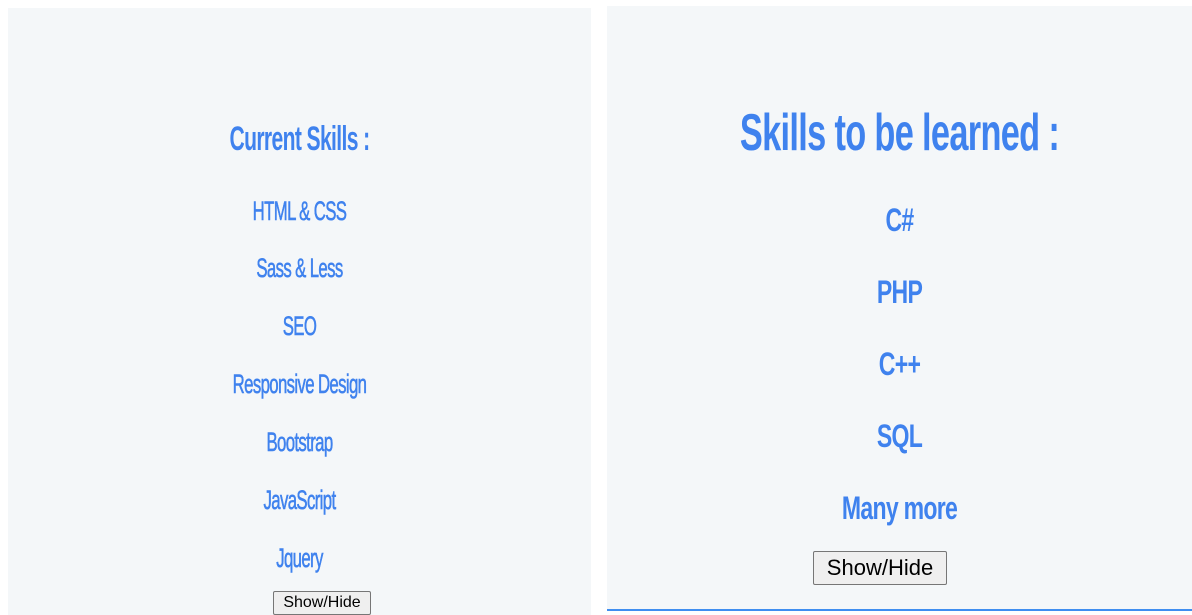  I want to click on learn-skill-item: SQL, so click(899, 436).